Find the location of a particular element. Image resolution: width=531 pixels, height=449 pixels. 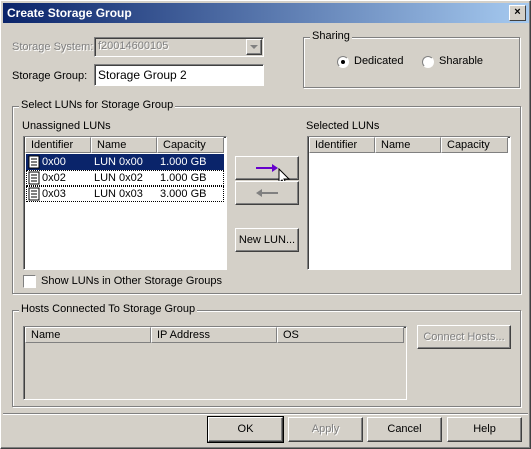

show-other-groups-checkbox is located at coordinates (29, 281).